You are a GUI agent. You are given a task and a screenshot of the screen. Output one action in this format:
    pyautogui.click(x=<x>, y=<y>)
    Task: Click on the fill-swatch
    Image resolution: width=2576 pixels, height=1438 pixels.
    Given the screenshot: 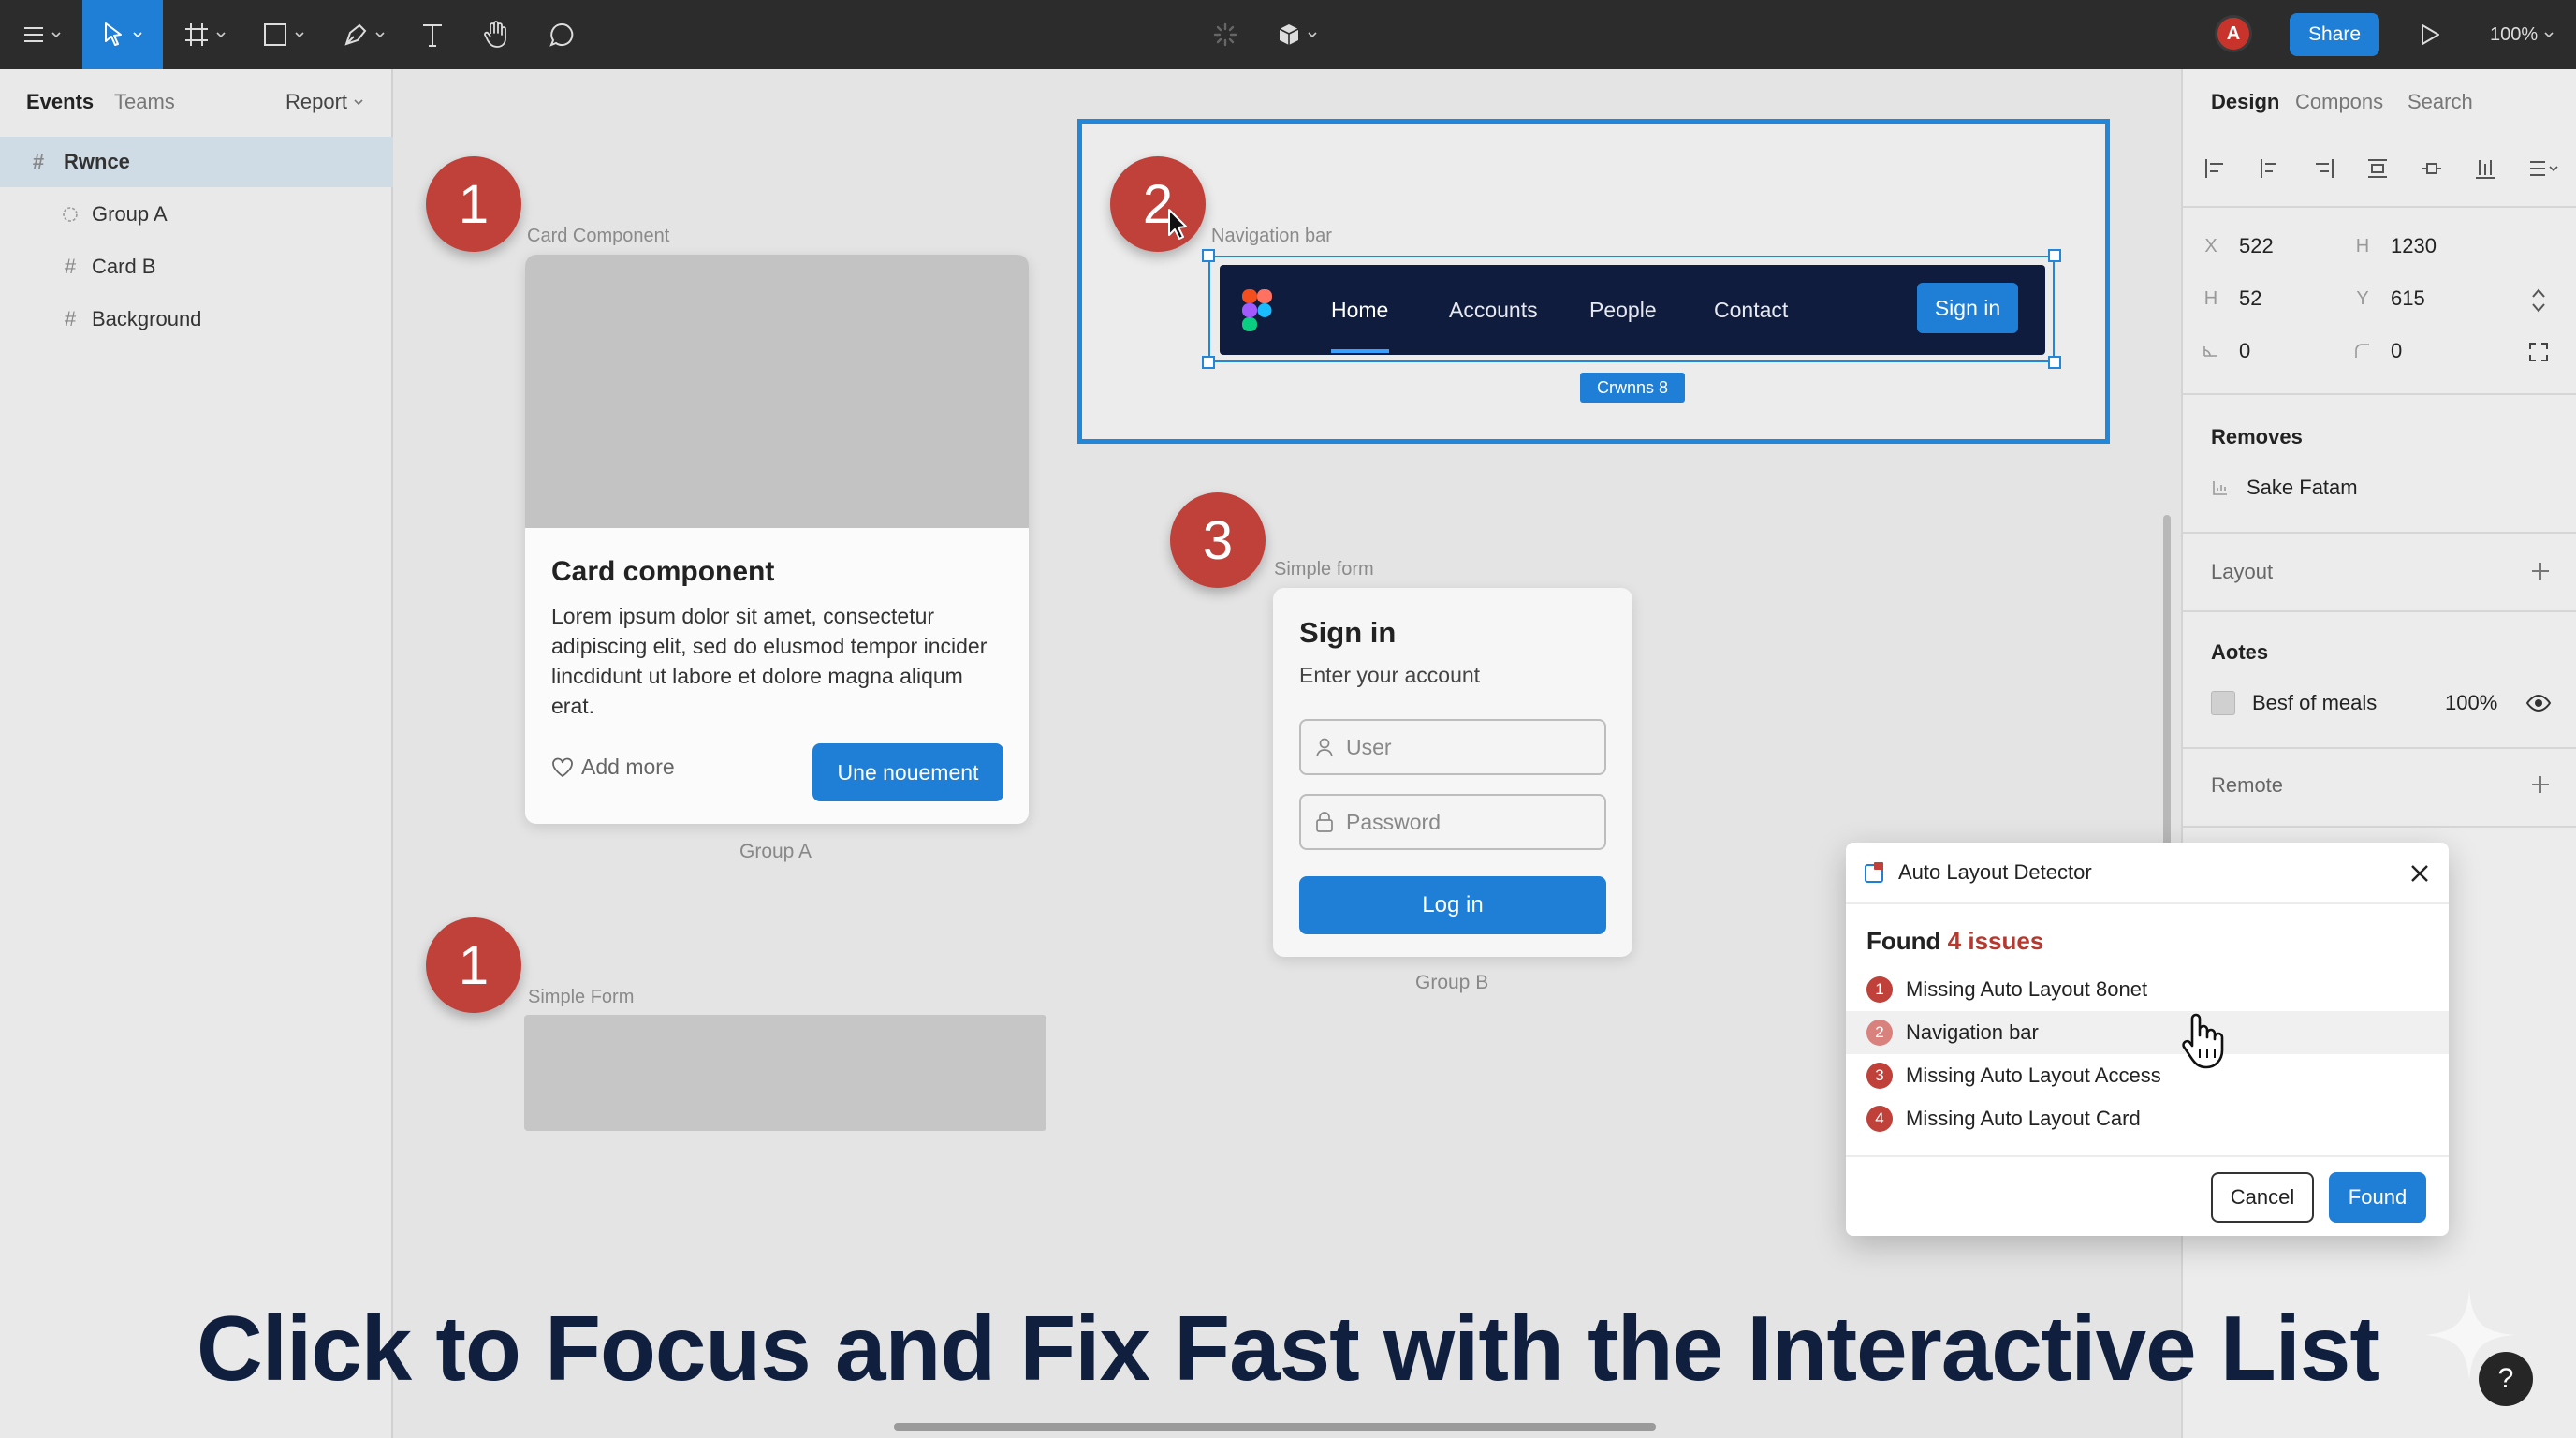 What is the action you would take?
    pyautogui.click(x=2223, y=703)
    